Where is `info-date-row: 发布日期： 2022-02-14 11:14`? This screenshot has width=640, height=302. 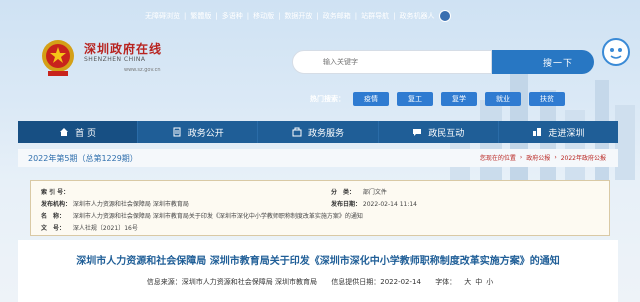 info-date-row: 发布日期： 2022-02-14 11:14 is located at coordinates (374, 203).